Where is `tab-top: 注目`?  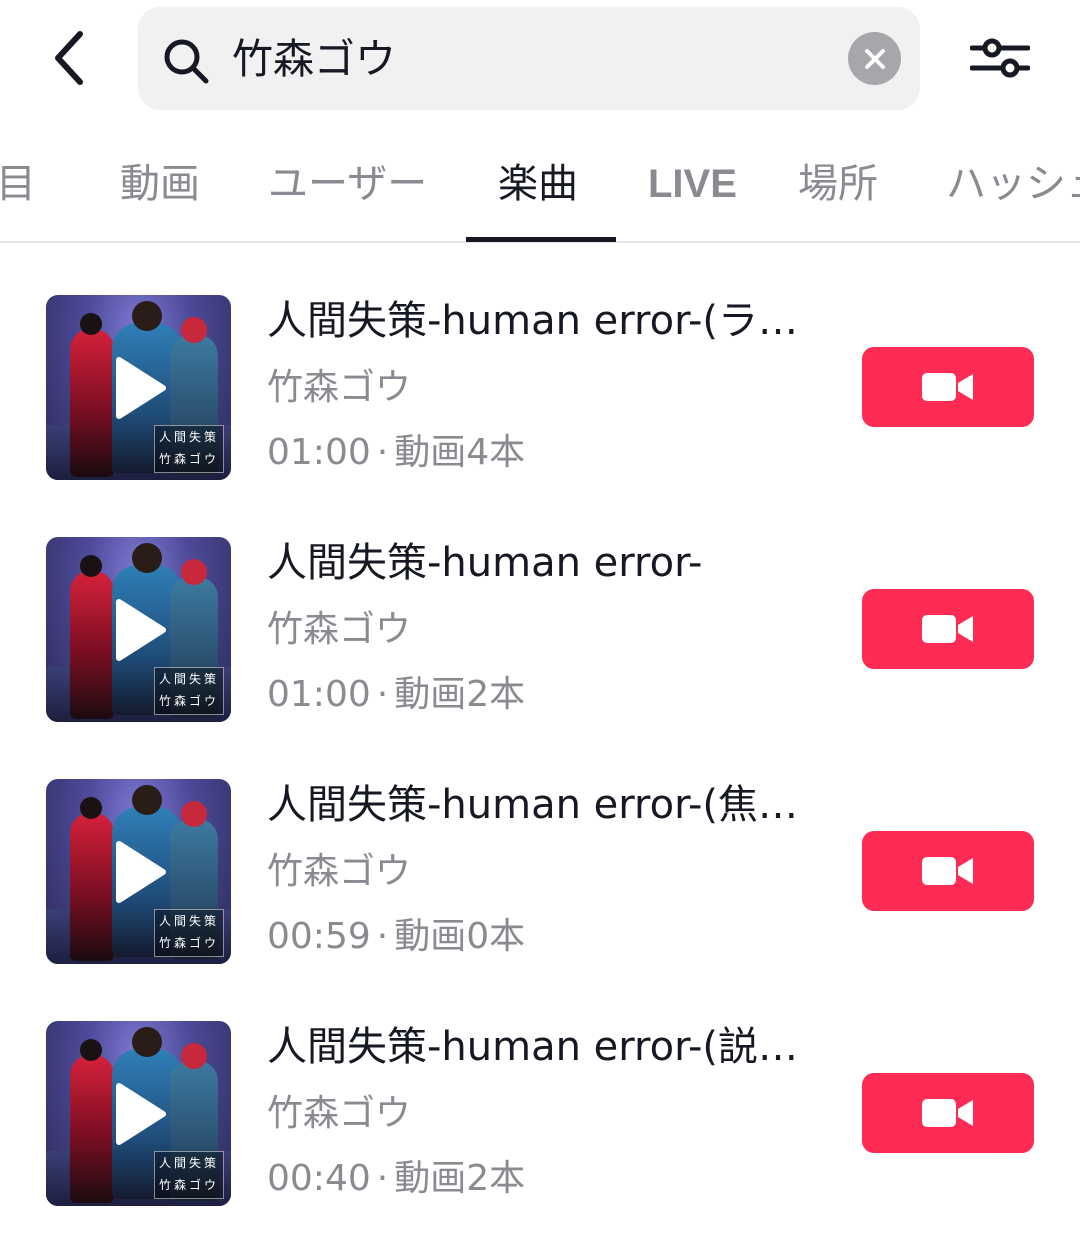 tab-top: 注目 is located at coordinates (18, 184).